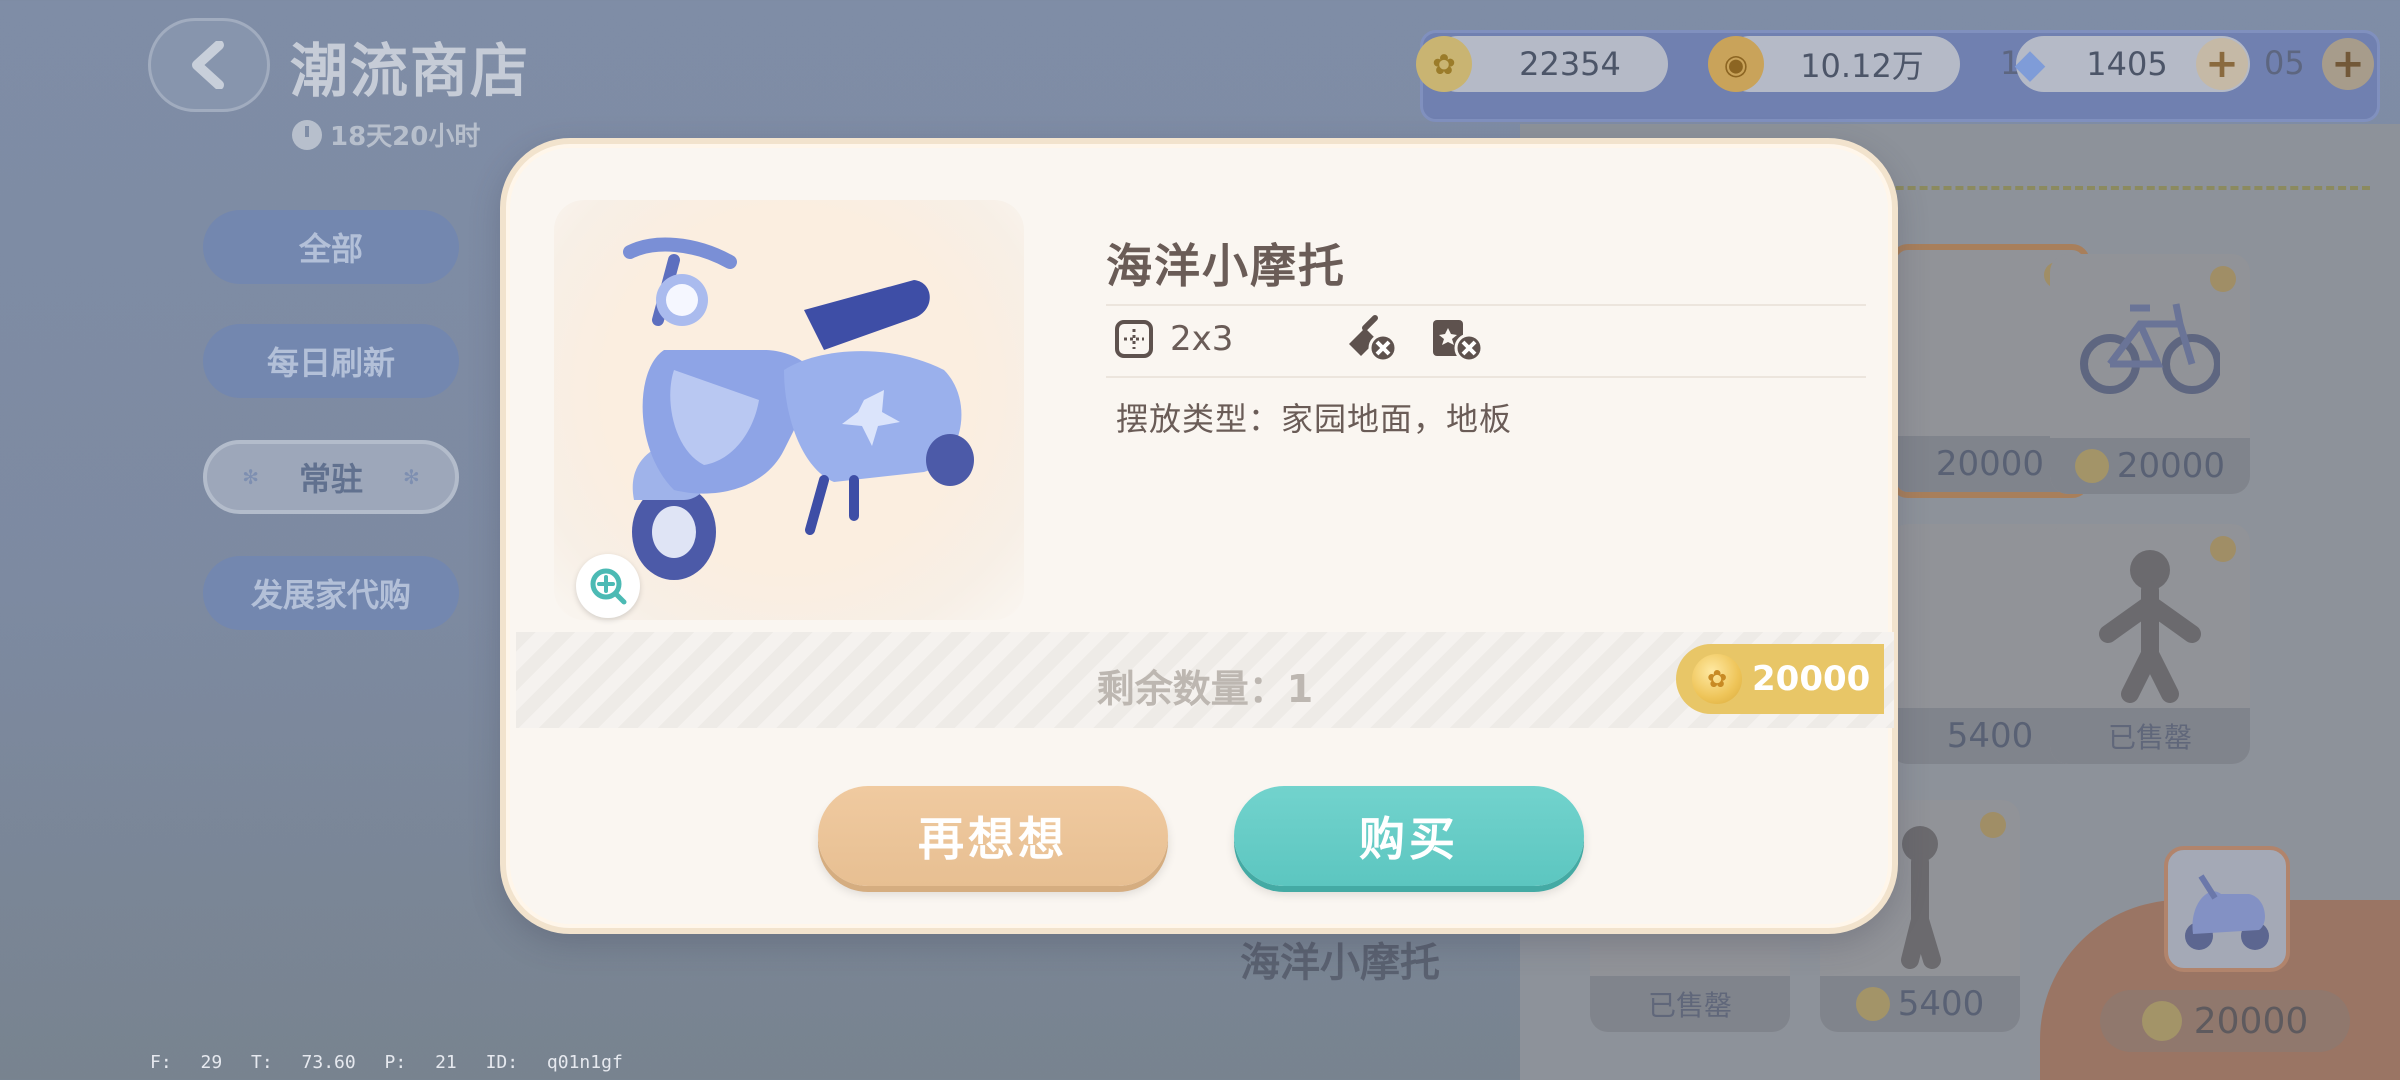 The height and width of the screenshot is (1080, 2400). I want to click on back-button, so click(209, 65).